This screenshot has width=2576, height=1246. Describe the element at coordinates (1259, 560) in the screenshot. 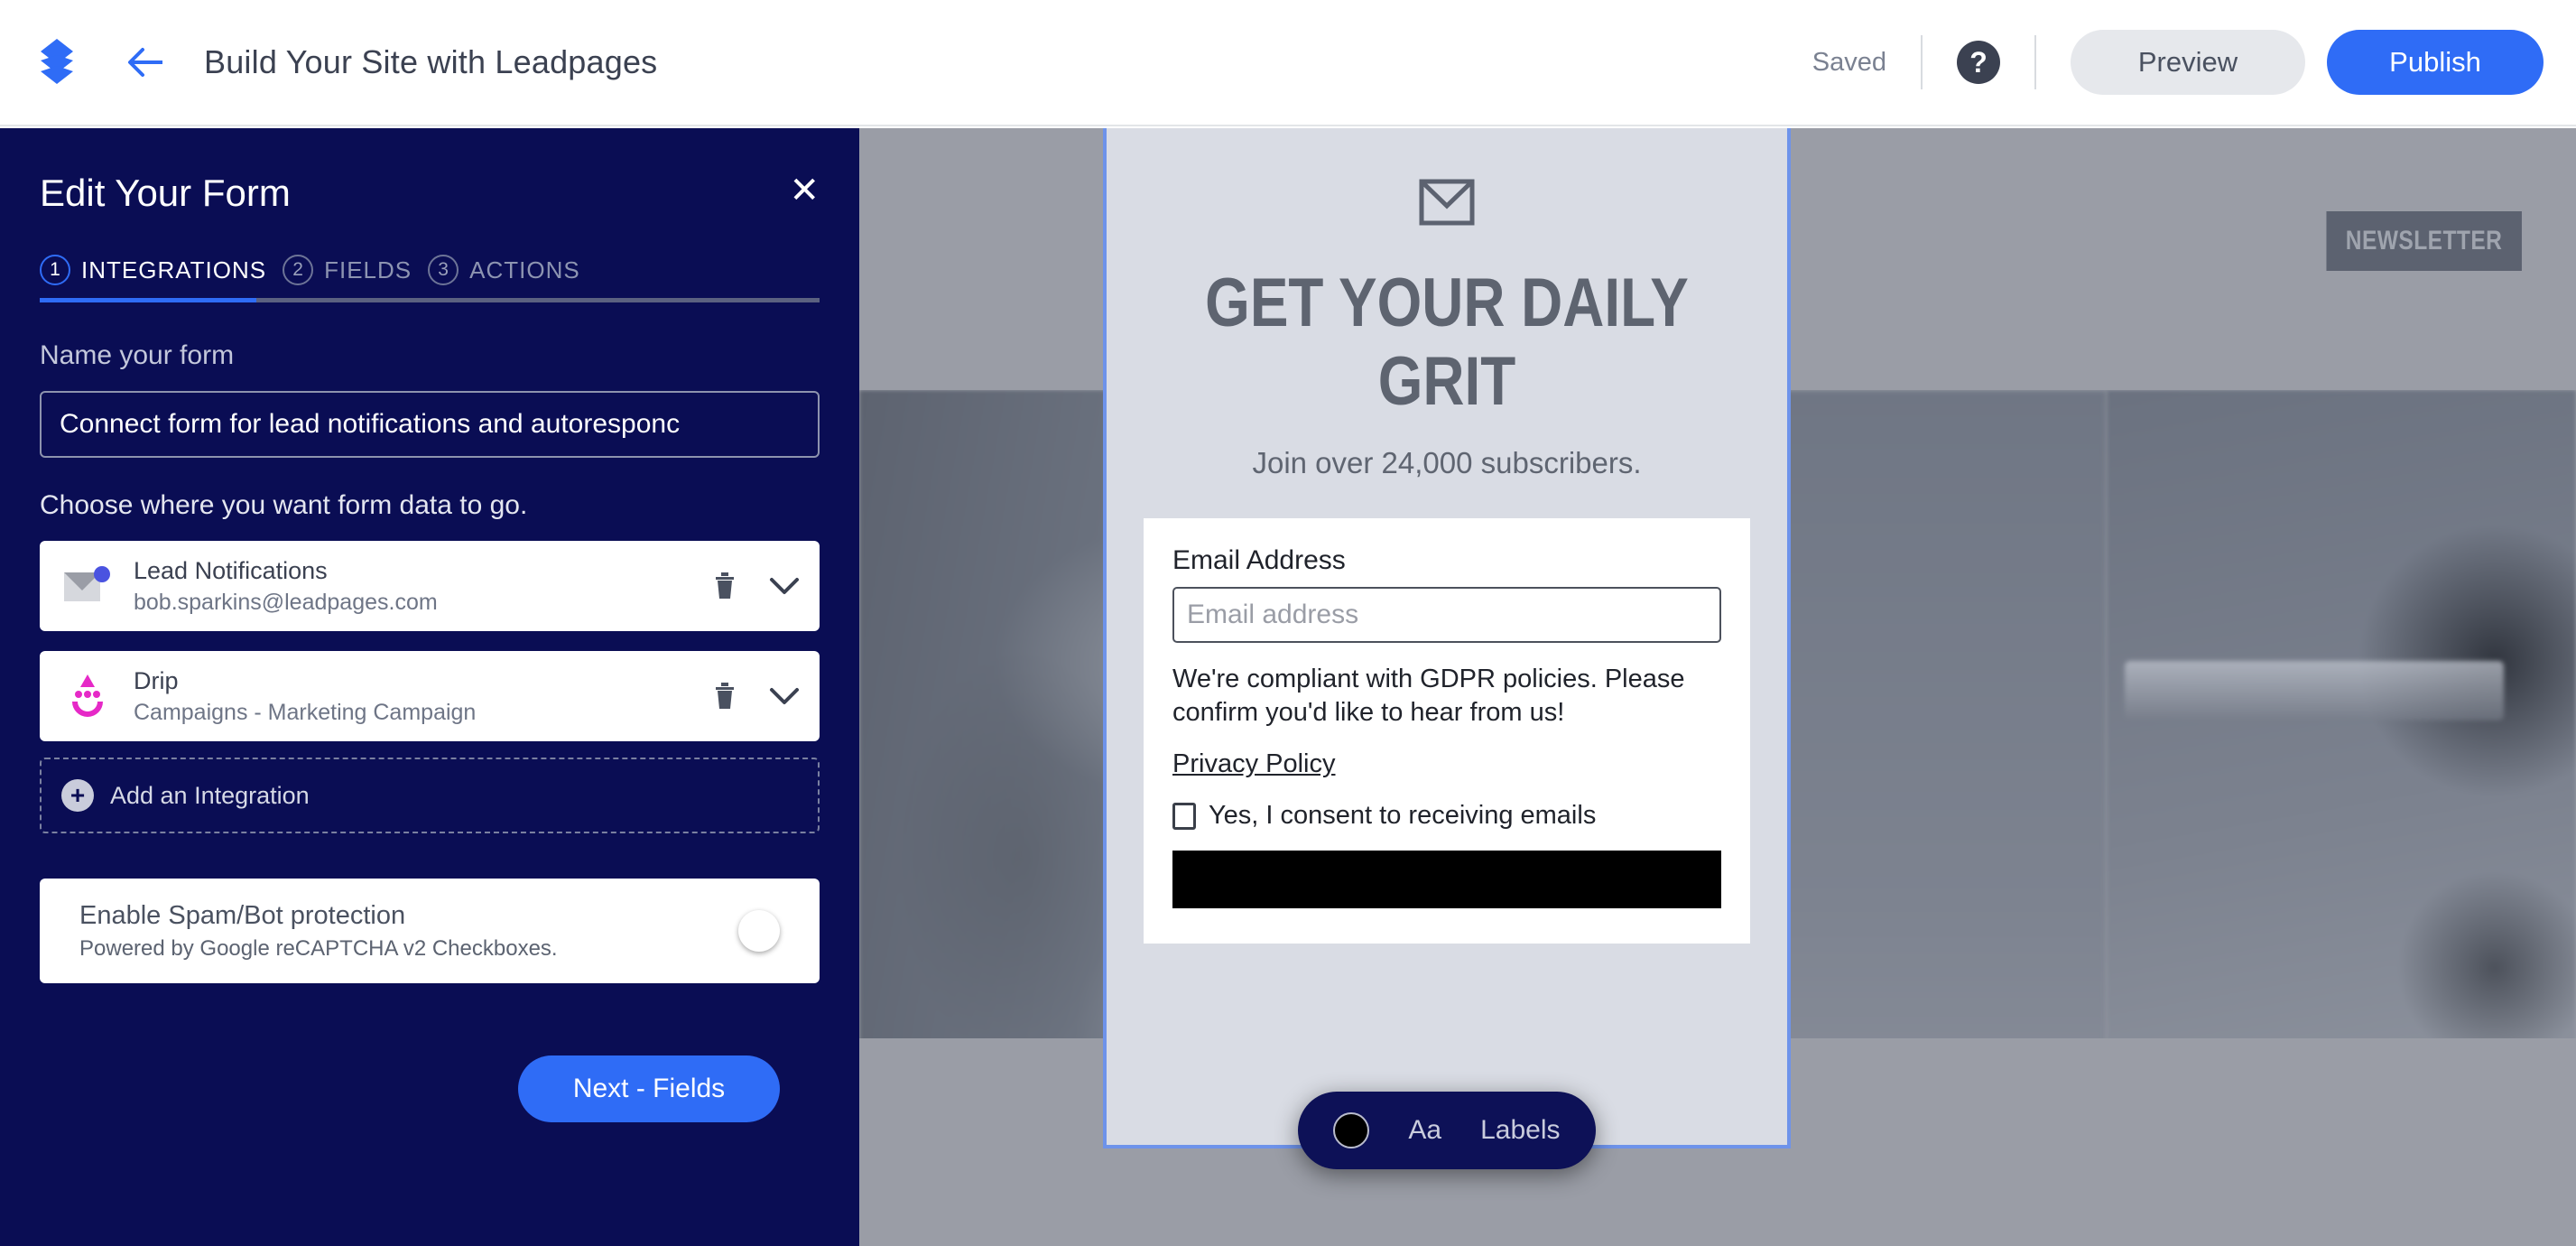

I see `email-field-label: Email Address` at that location.